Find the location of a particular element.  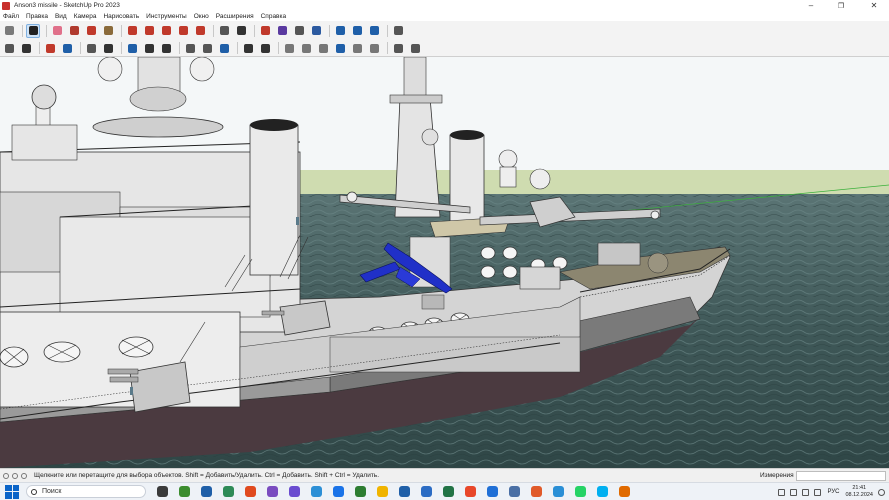

menu-item-7: Расширения is located at coordinates (235, 16).